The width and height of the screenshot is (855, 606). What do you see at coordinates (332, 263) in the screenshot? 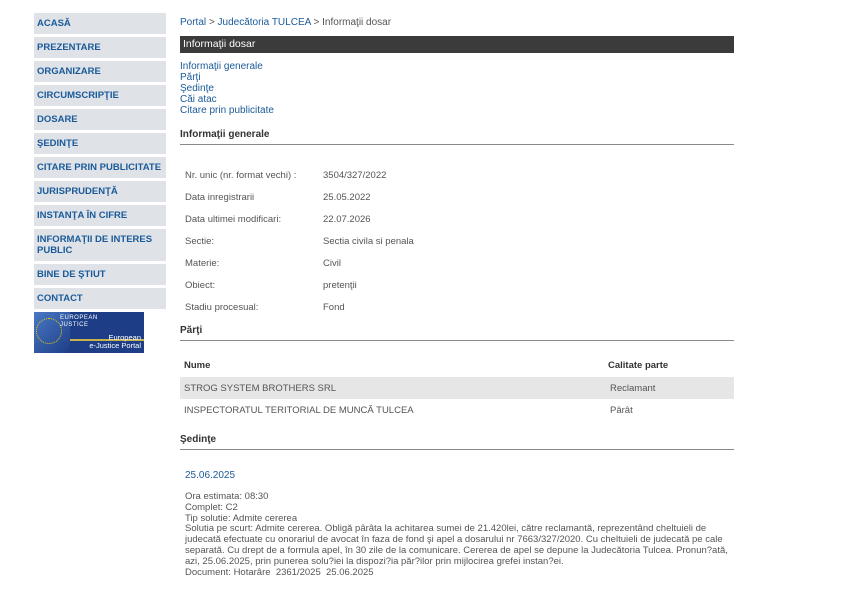
I see `info-value: Civil` at bounding box center [332, 263].